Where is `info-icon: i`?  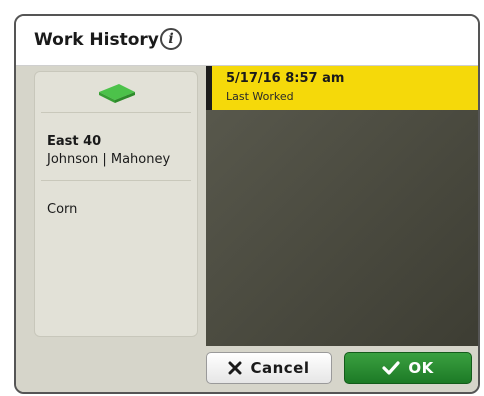 info-icon: i is located at coordinates (171, 39).